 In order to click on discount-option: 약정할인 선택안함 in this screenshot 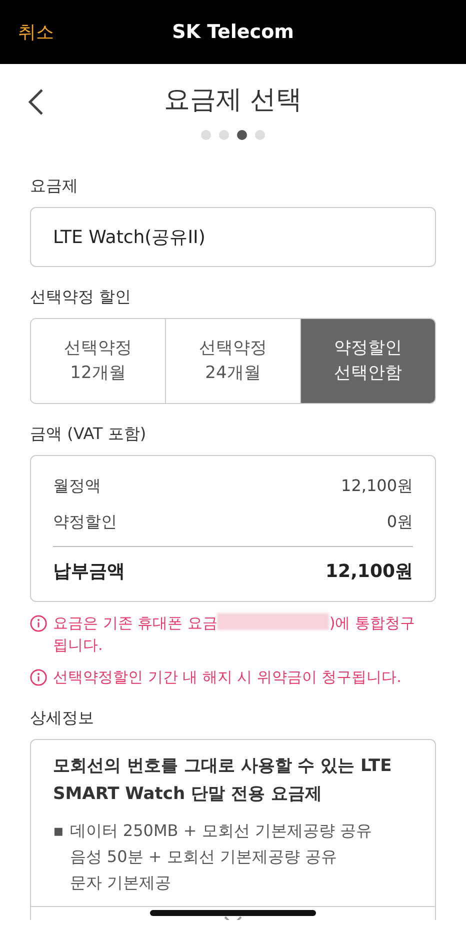, I will do `click(367, 361)`.